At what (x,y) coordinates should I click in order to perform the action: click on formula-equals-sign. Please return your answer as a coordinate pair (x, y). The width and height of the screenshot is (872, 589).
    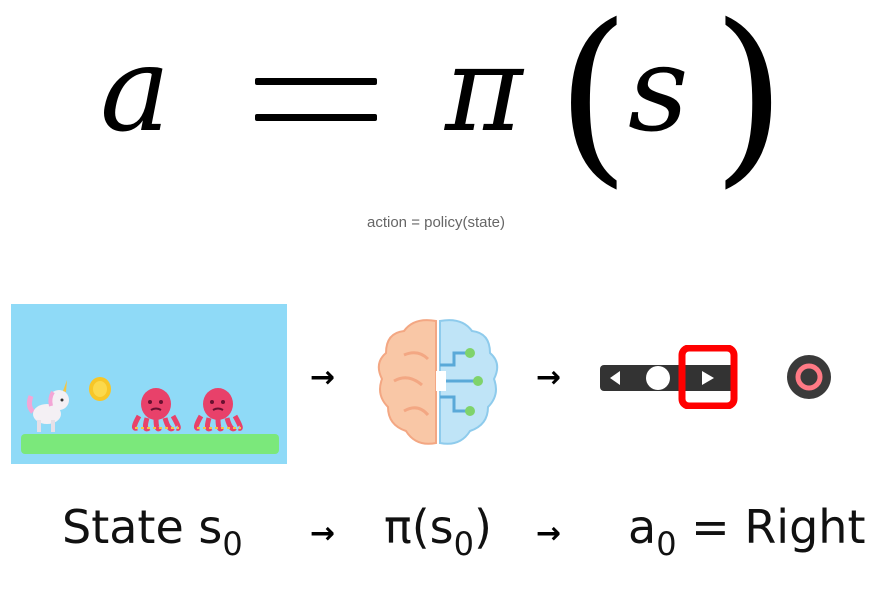
    Looking at the image, I should click on (316, 100).